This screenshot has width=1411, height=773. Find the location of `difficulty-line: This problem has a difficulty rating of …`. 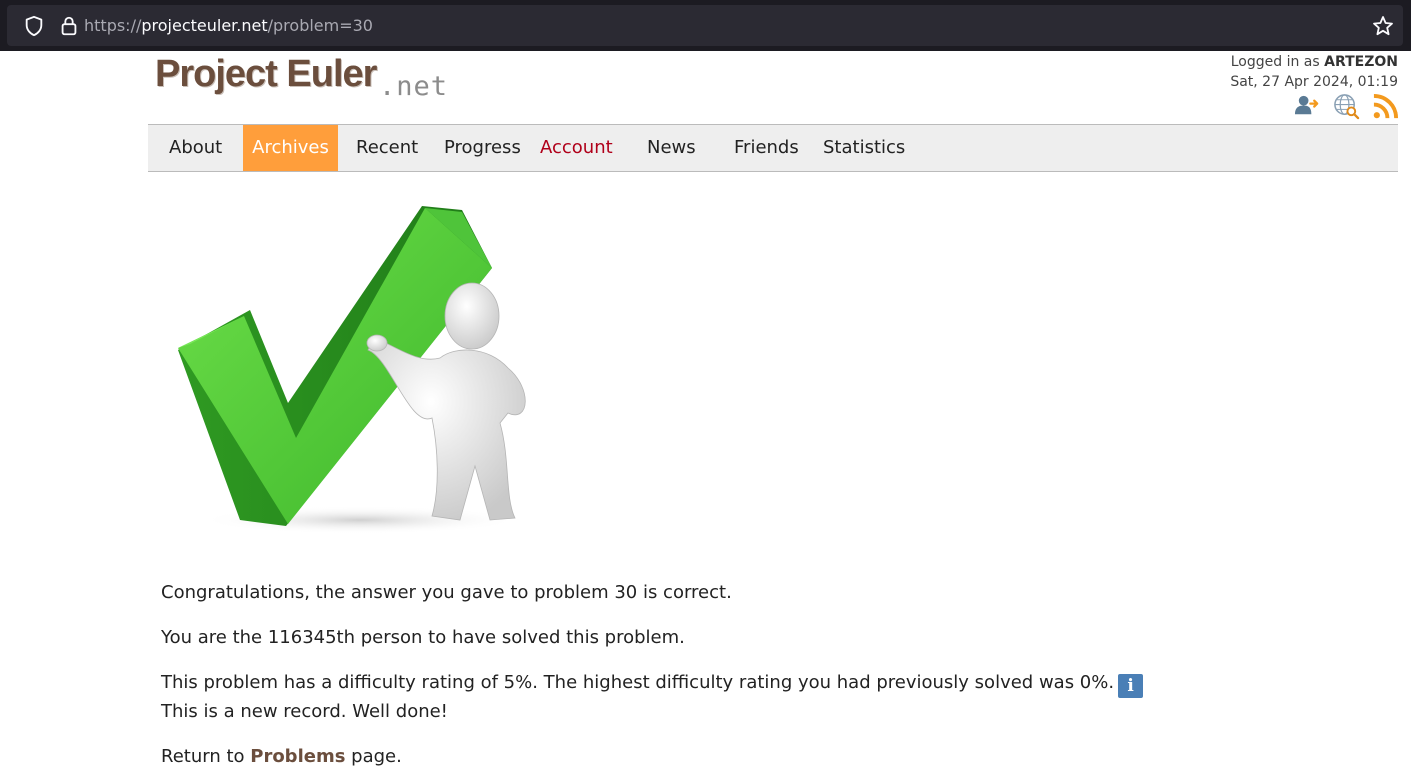

difficulty-line: This problem has a difficulty rating of … is located at coordinates (652, 683).